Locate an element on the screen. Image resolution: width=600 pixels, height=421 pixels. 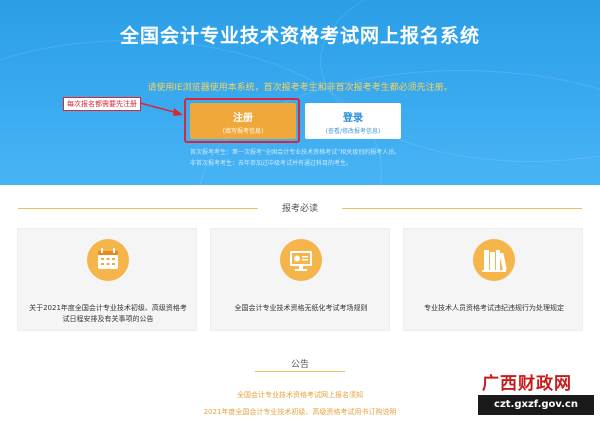
guide-card-discipline: 专业技术人员资格考试违纪违规行为处理规定 is located at coordinates (493, 279).